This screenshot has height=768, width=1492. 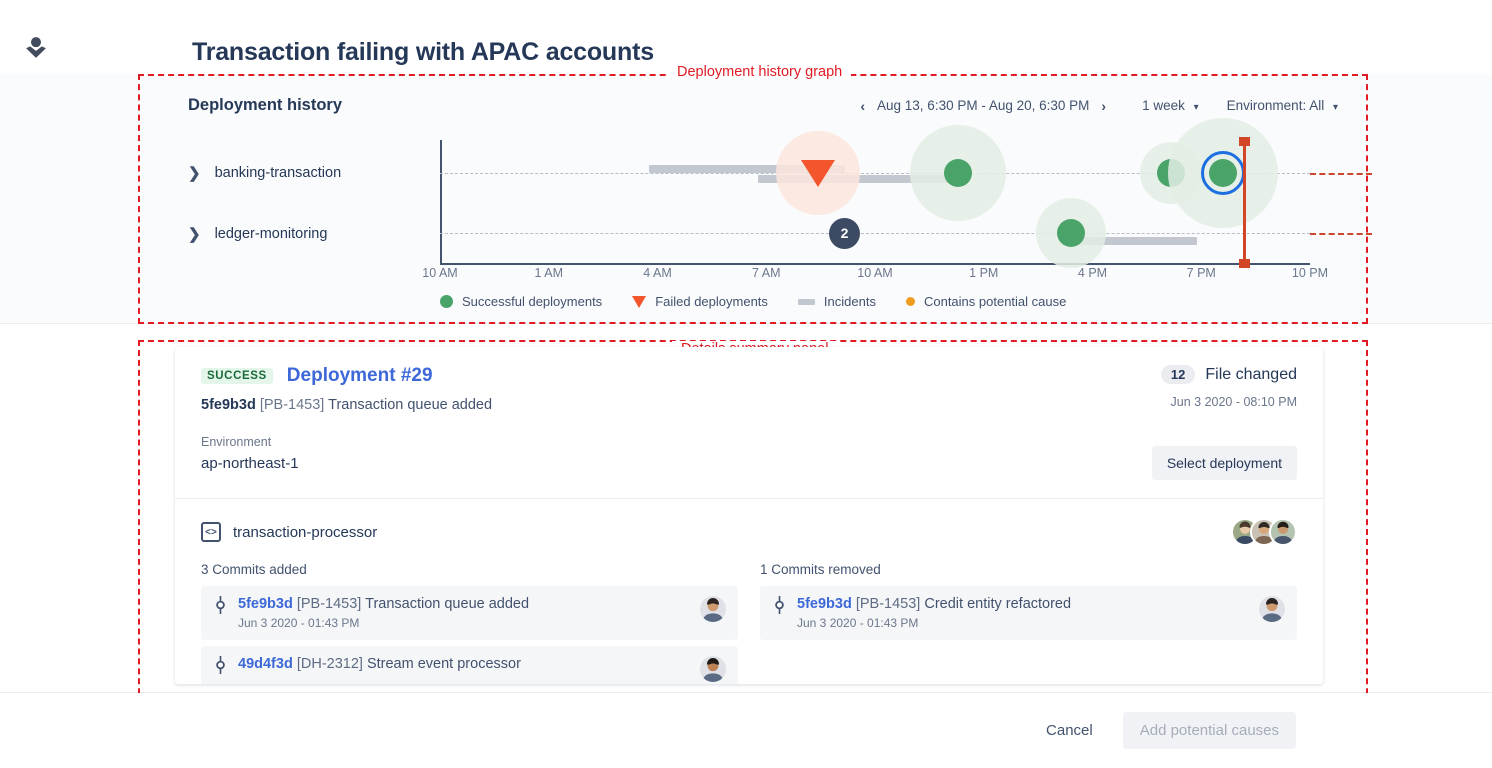 What do you see at coordinates (1163, 105) in the screenshot?
I see `interval-label: 1 week` at bounding box center [1163, 105].